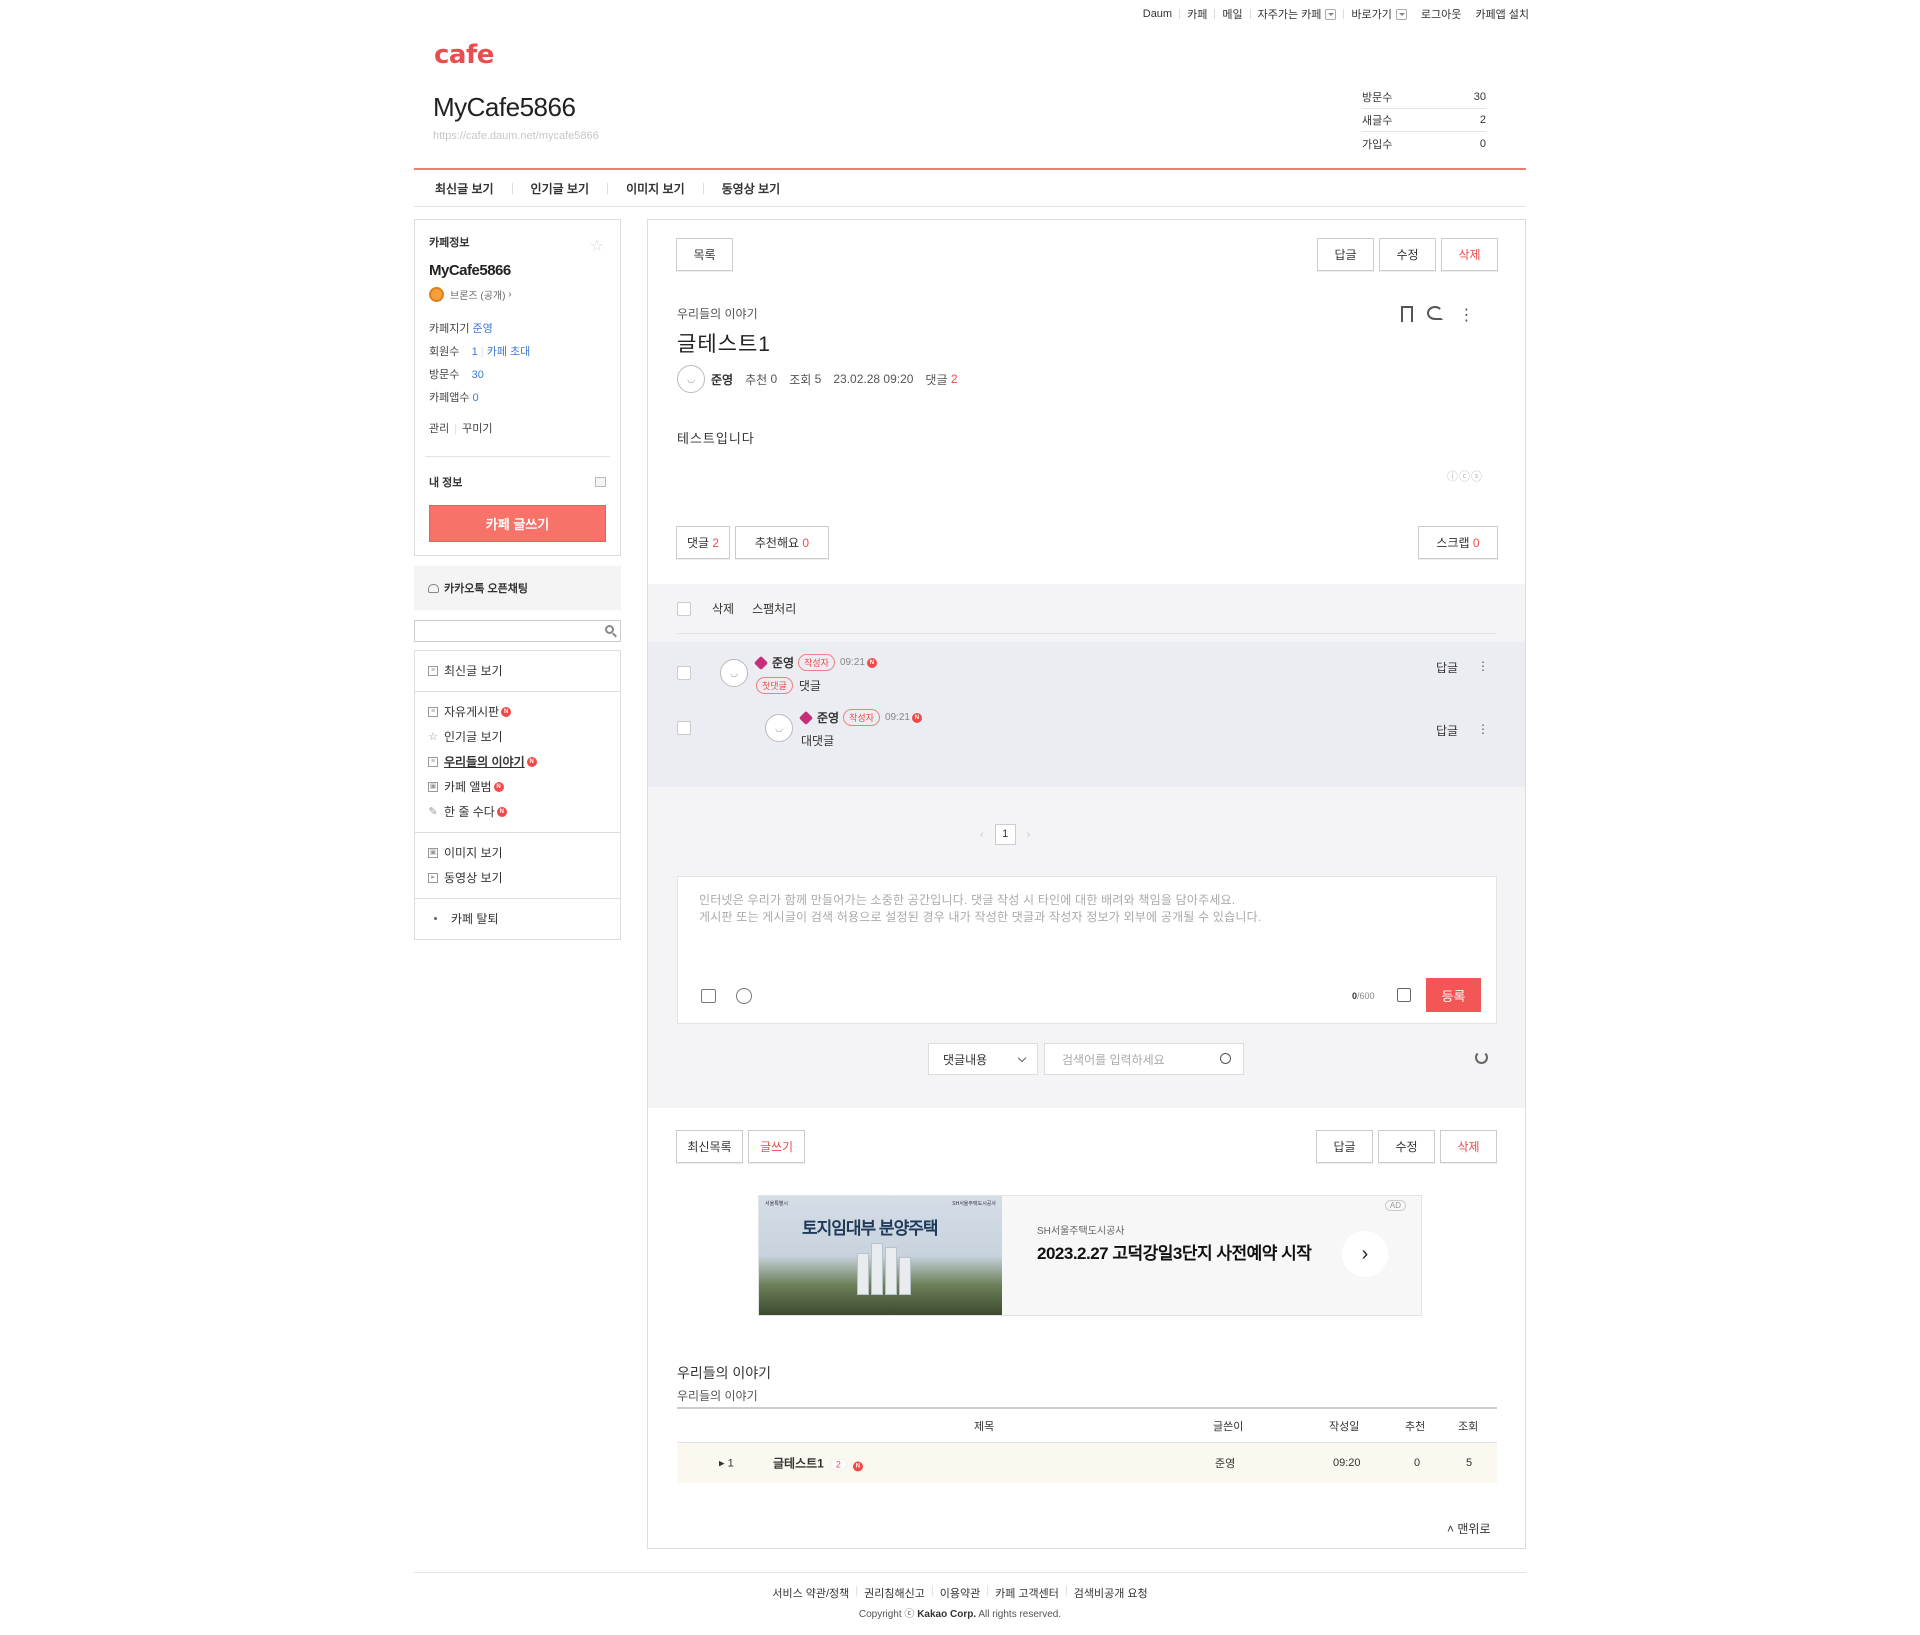 This screenshot has width=1920, height=1635. I want to click on cafe-title: MyCafe5866, so click(504, 107).